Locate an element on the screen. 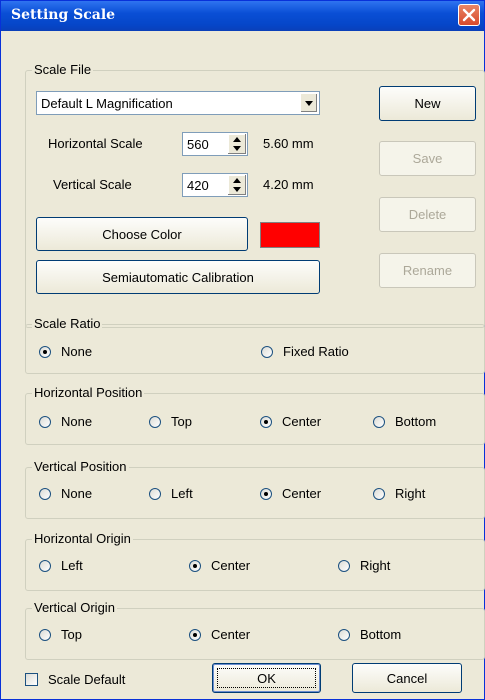 The image size is (485, 700). vorigin-top-radio: Top is located at coordinates (60, 634).